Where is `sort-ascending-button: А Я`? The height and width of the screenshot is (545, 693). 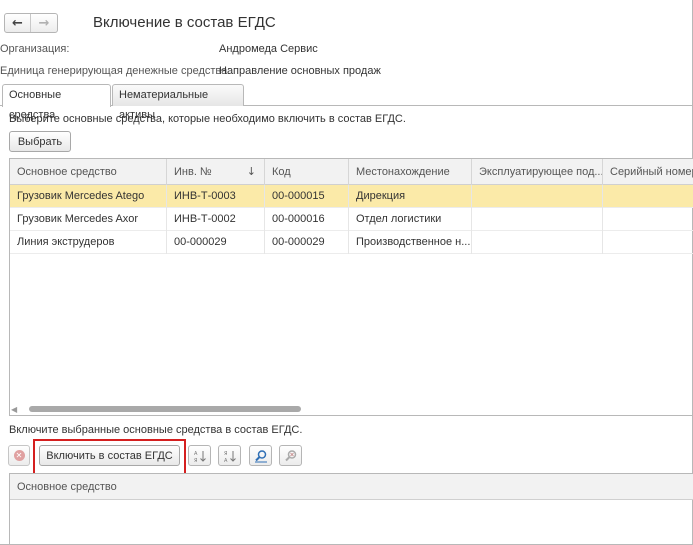
sort-ascending-button: А Я is located at coordinates (199, 455).